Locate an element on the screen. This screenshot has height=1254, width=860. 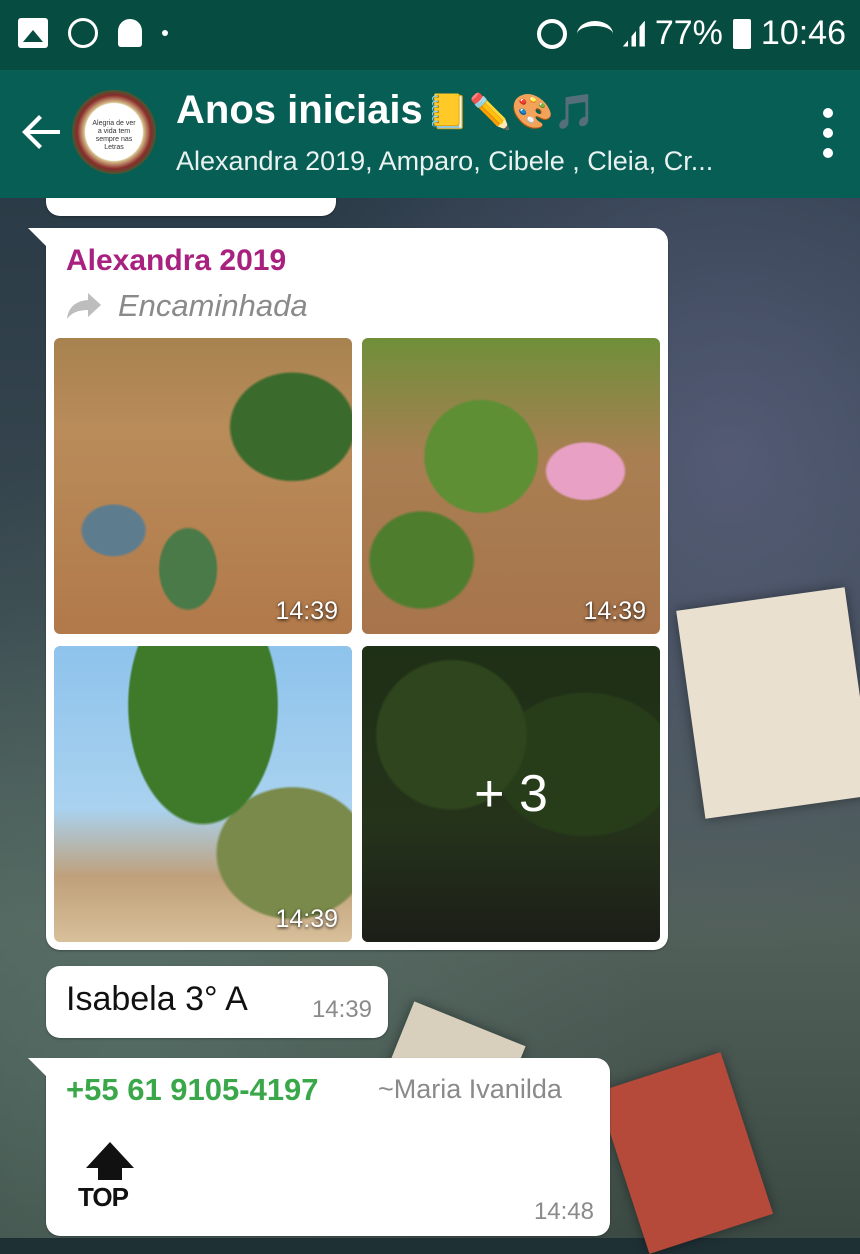
whatsapp-icon is located at coordinates (83, 33).